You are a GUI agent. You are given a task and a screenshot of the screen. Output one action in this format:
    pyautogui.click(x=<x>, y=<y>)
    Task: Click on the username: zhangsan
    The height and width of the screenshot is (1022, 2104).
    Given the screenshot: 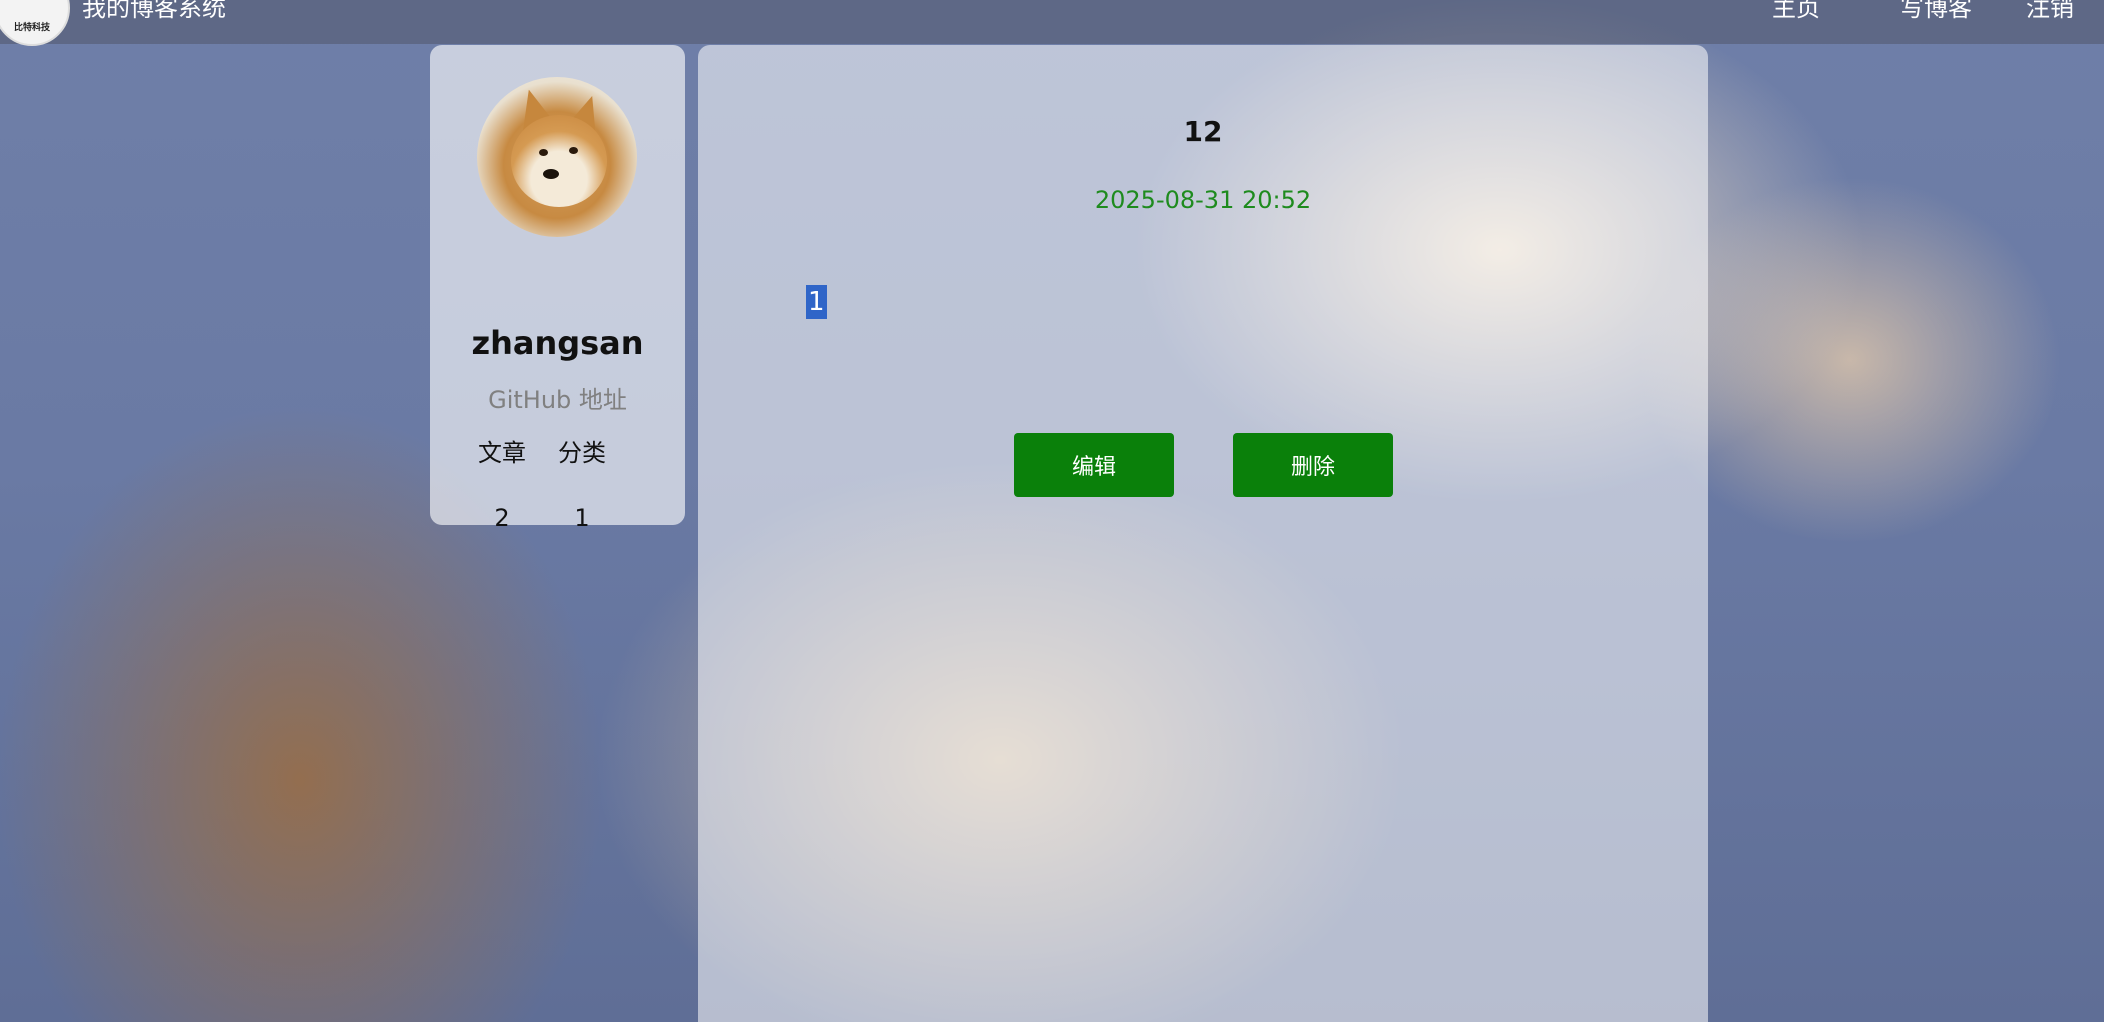 What is the action you would take?
    pyautogui.click(x=557, y=343)
    